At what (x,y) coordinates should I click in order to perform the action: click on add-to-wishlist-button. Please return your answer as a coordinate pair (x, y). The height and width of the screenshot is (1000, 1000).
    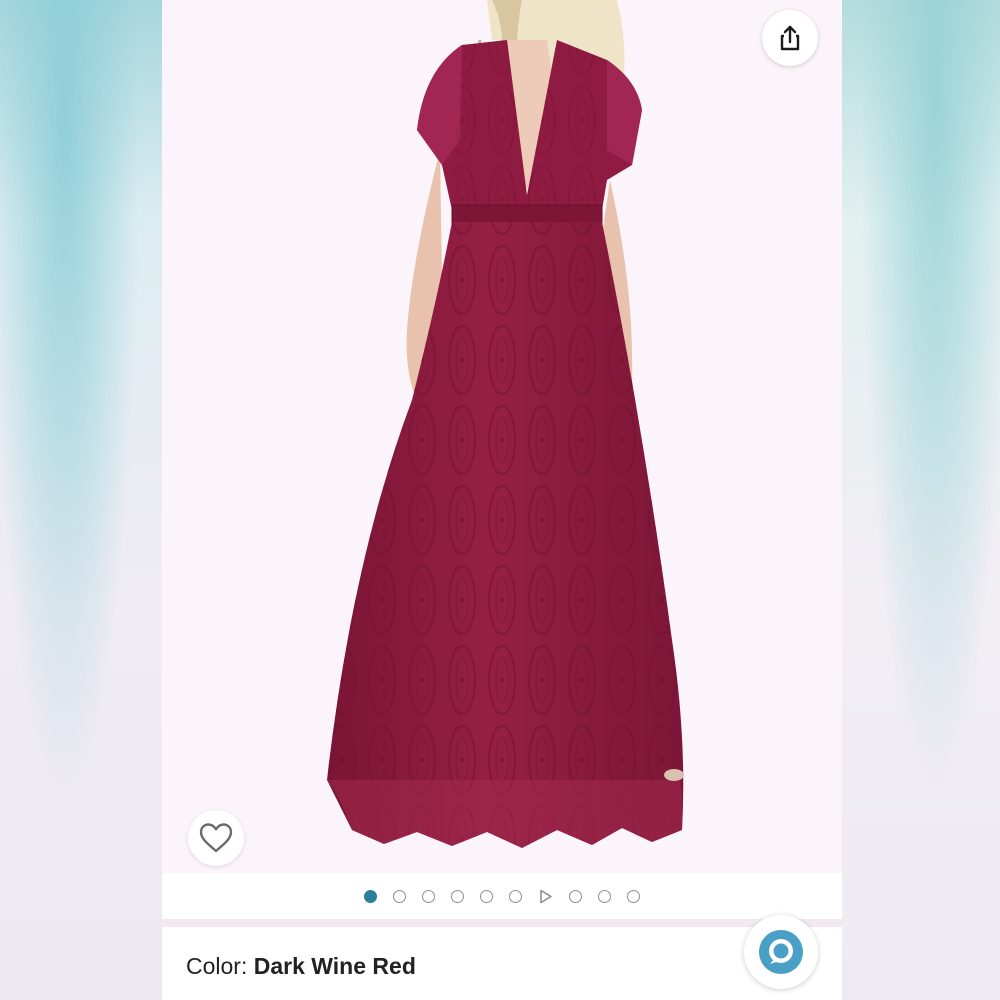
    Looking at the image, I should click on (216, 838).